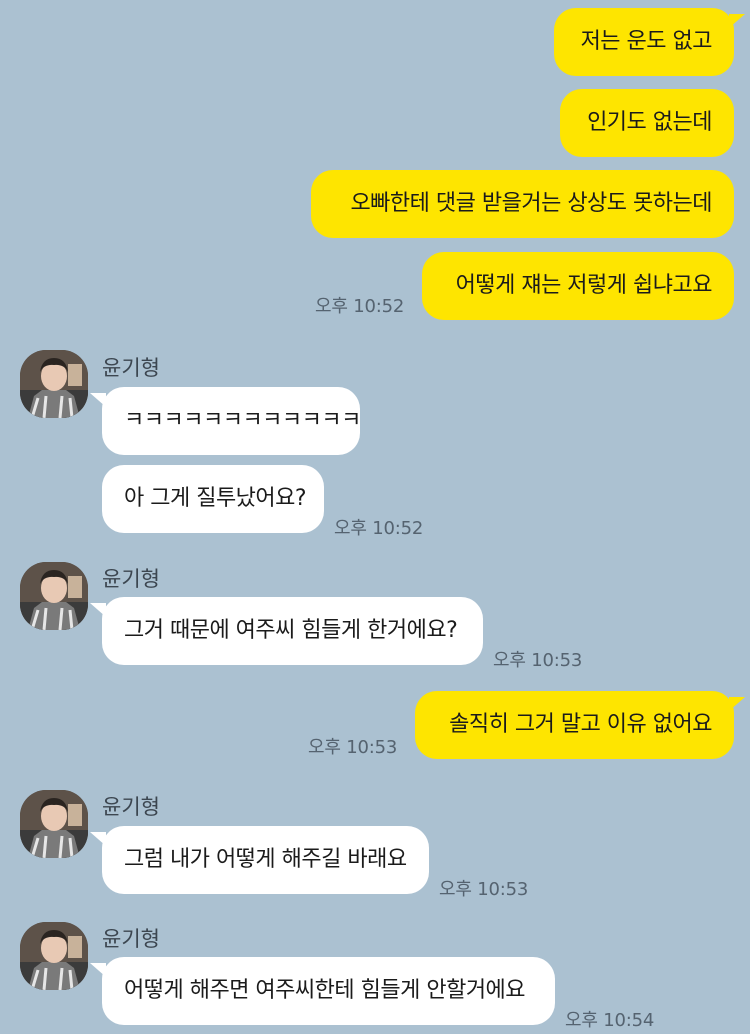 Image resolution: width=750 pixels, height=1034 pixels. Describe the element at coordinates (265, 860) in the screenshot. I see `message-bubble-received: 그럼 내가 어떻게 해주길 바래요` at that location.